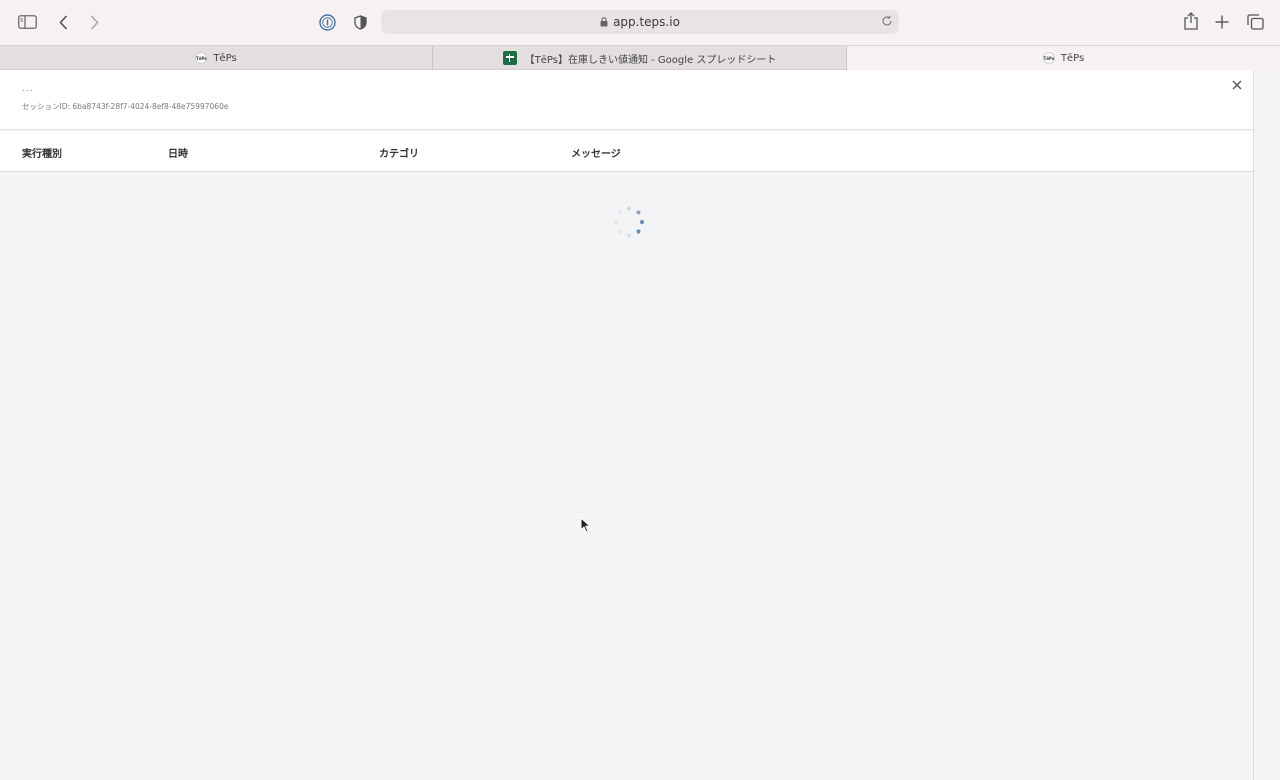 This screenshot has width=1280, height=780. Describe the element at coordinates (586, 526) in the screenshot. I see `mouse-cursor-icon` at that location.